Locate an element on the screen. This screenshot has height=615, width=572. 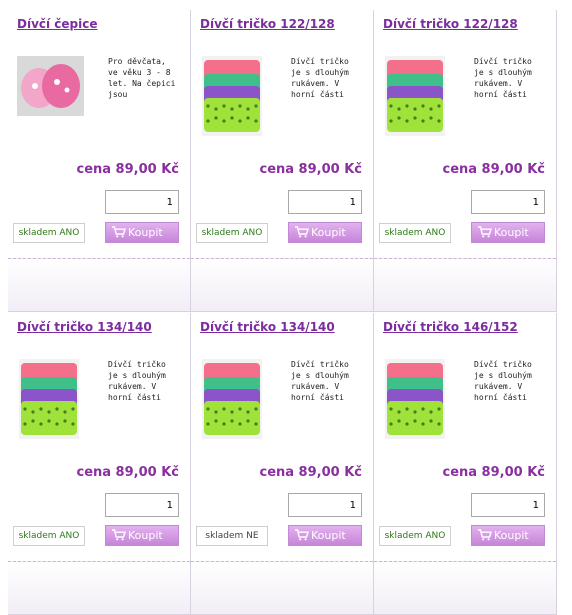
product-title-link: Dívčí tričko 146/152 is located at coordinates (450, 327).